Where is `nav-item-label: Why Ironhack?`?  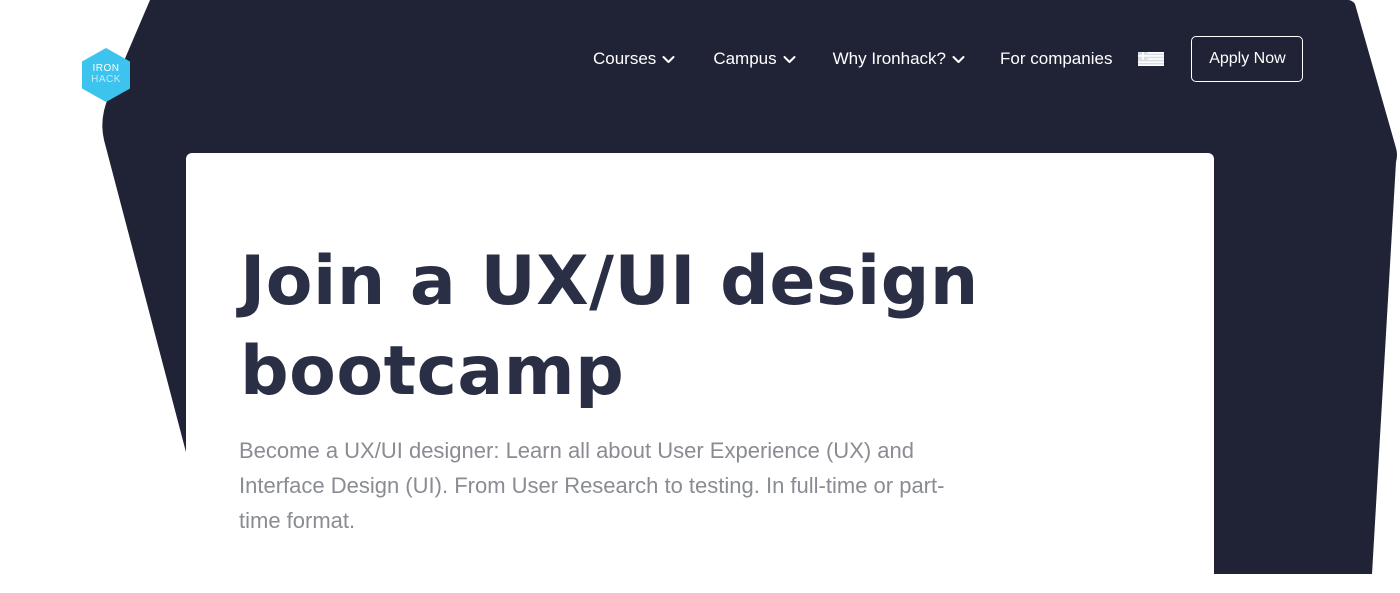 nav-item-label: Why Ironhack? is located at coordinates (889, 58).